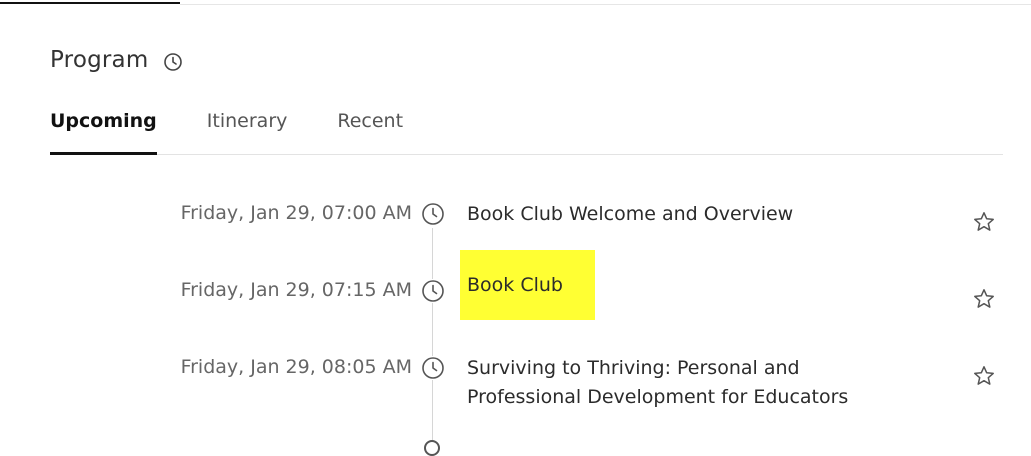 This screenshot has width=1031, height=456. I want to click on event-title-highlighted: Book Club, so click(527, 285).